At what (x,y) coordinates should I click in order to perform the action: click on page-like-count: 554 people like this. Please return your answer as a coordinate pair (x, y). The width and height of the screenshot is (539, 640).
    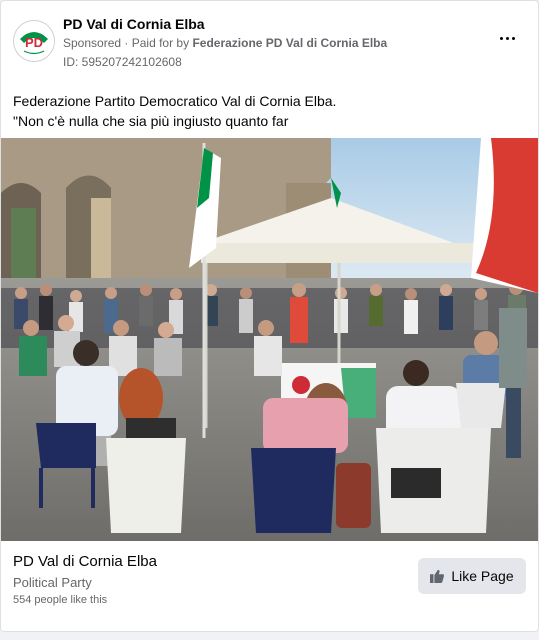
    Looking at the image, I should click on (60, 600).